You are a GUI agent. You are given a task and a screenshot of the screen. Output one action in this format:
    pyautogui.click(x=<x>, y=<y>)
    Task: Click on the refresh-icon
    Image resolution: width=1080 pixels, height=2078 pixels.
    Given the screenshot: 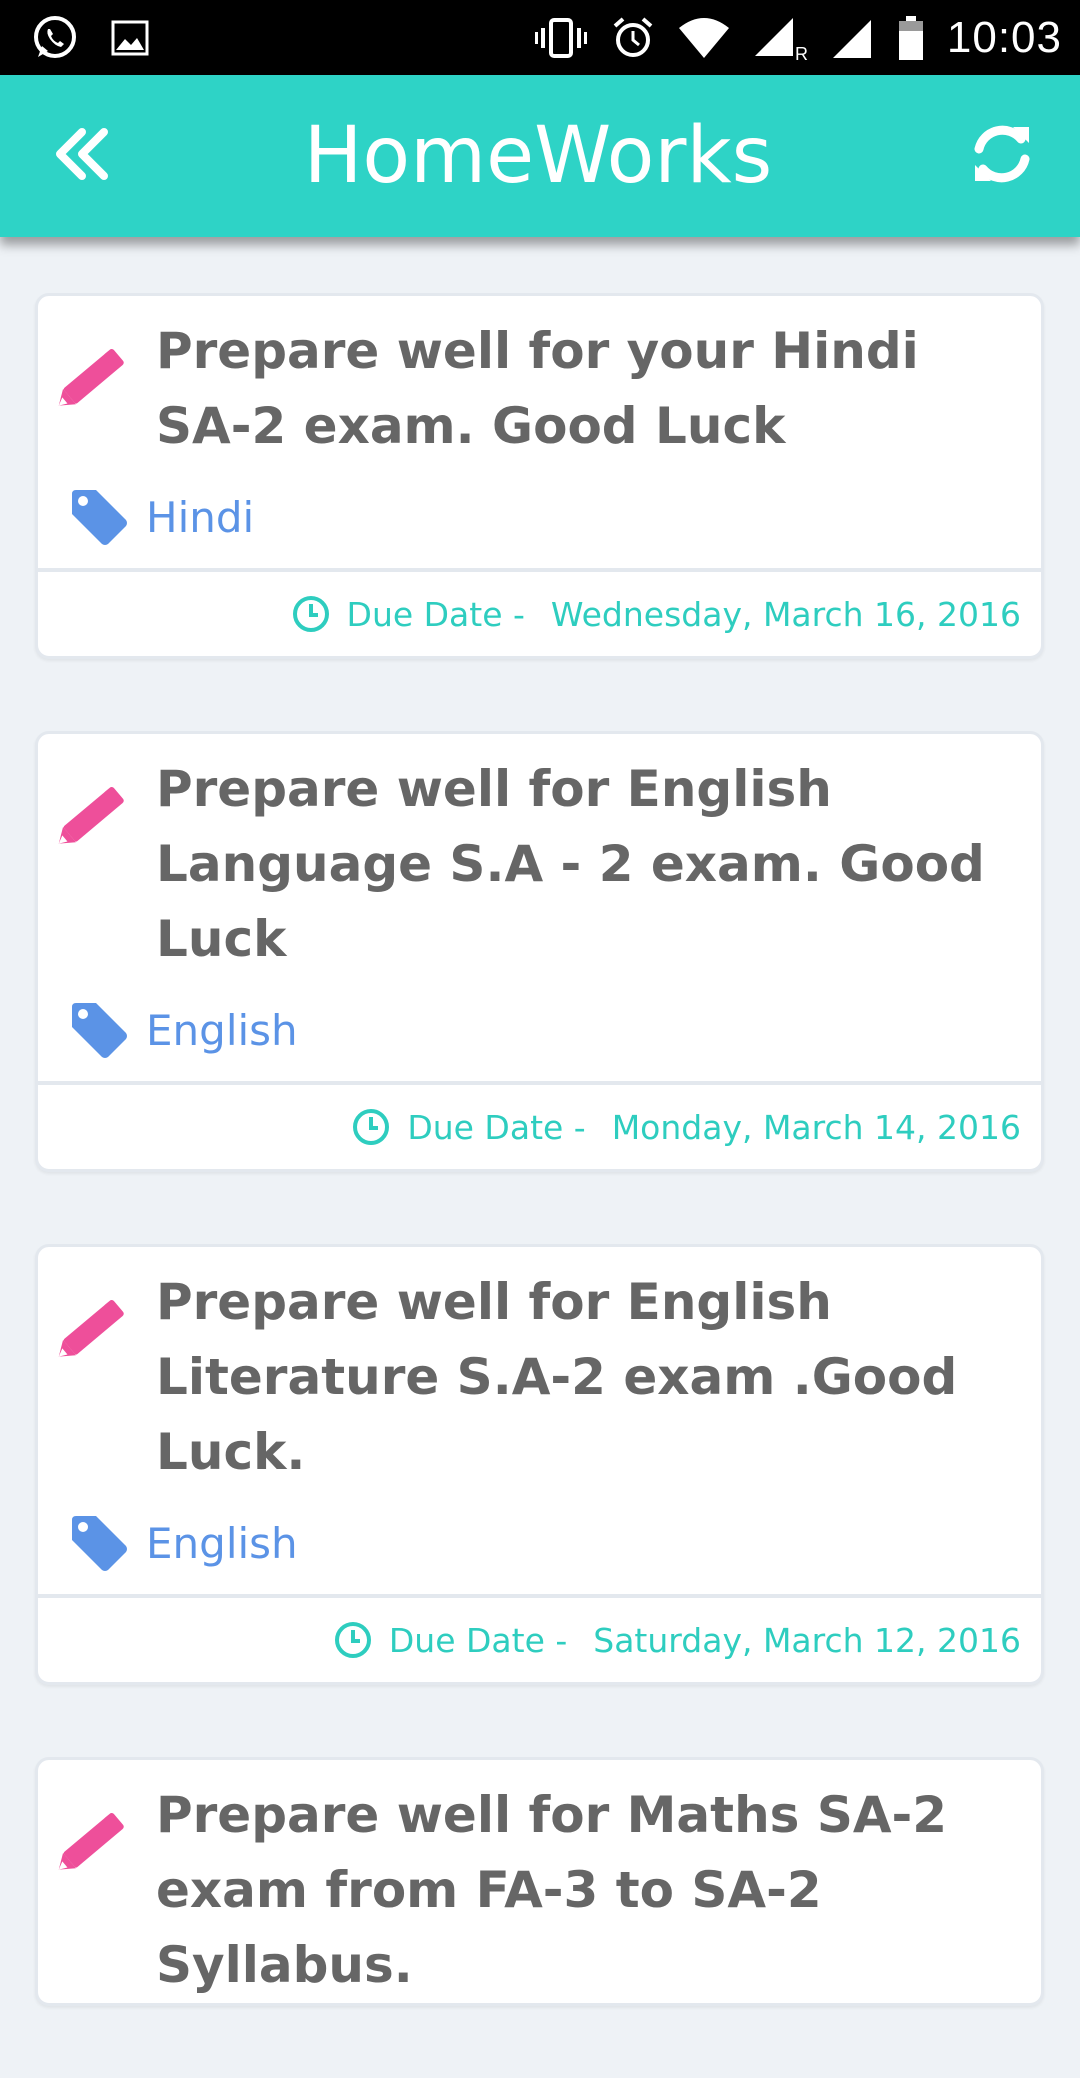 What is the action you would take?
    pyautogui.click(x=1002, y=156)
    